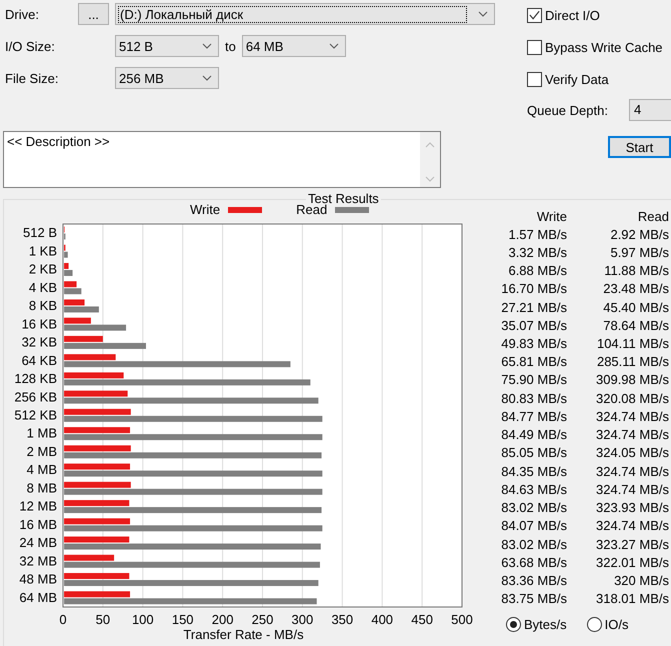 Image resolution: width=671 pixels, height=646 pixels. I want to click on size-label: 2 MB, so click(41, 451).